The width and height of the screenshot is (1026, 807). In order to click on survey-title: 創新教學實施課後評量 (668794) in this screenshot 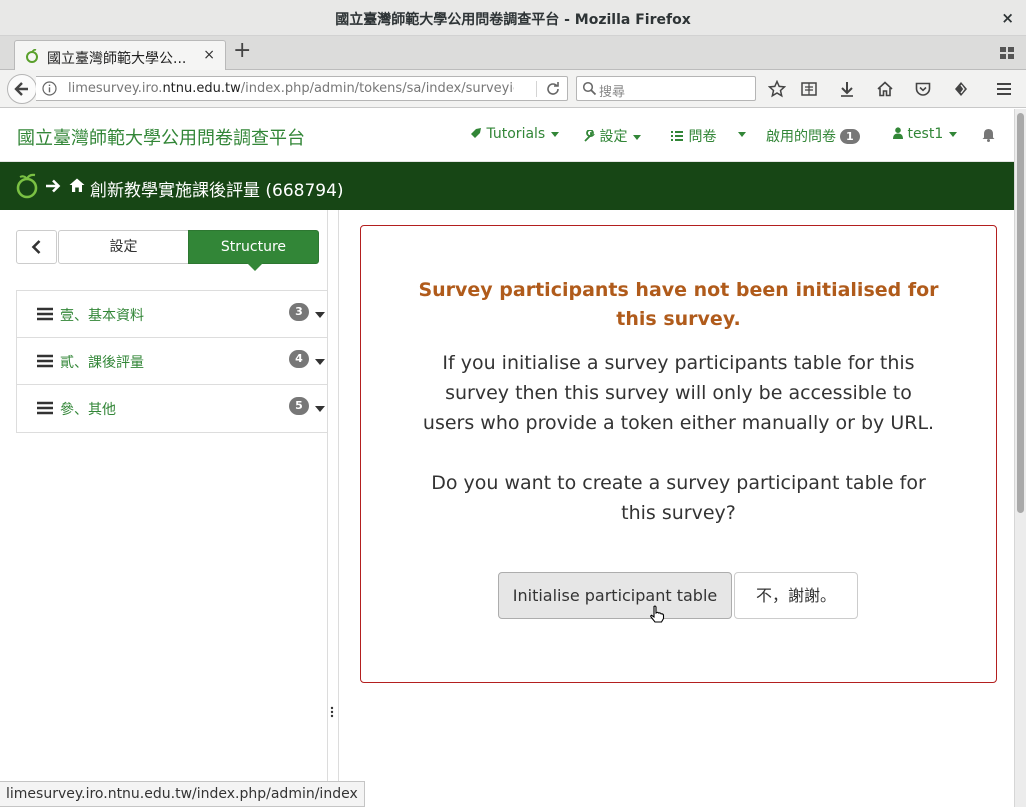, I will do `click(217, 188)`.